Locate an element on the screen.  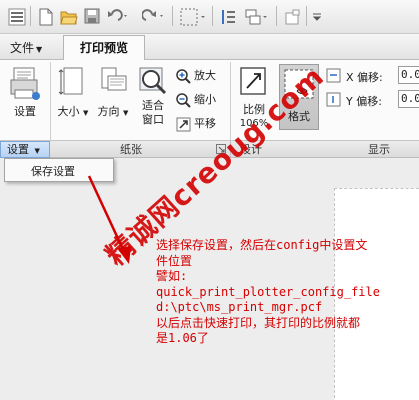
zoom-in-label: 放大 is located at coordinates (205, 75).